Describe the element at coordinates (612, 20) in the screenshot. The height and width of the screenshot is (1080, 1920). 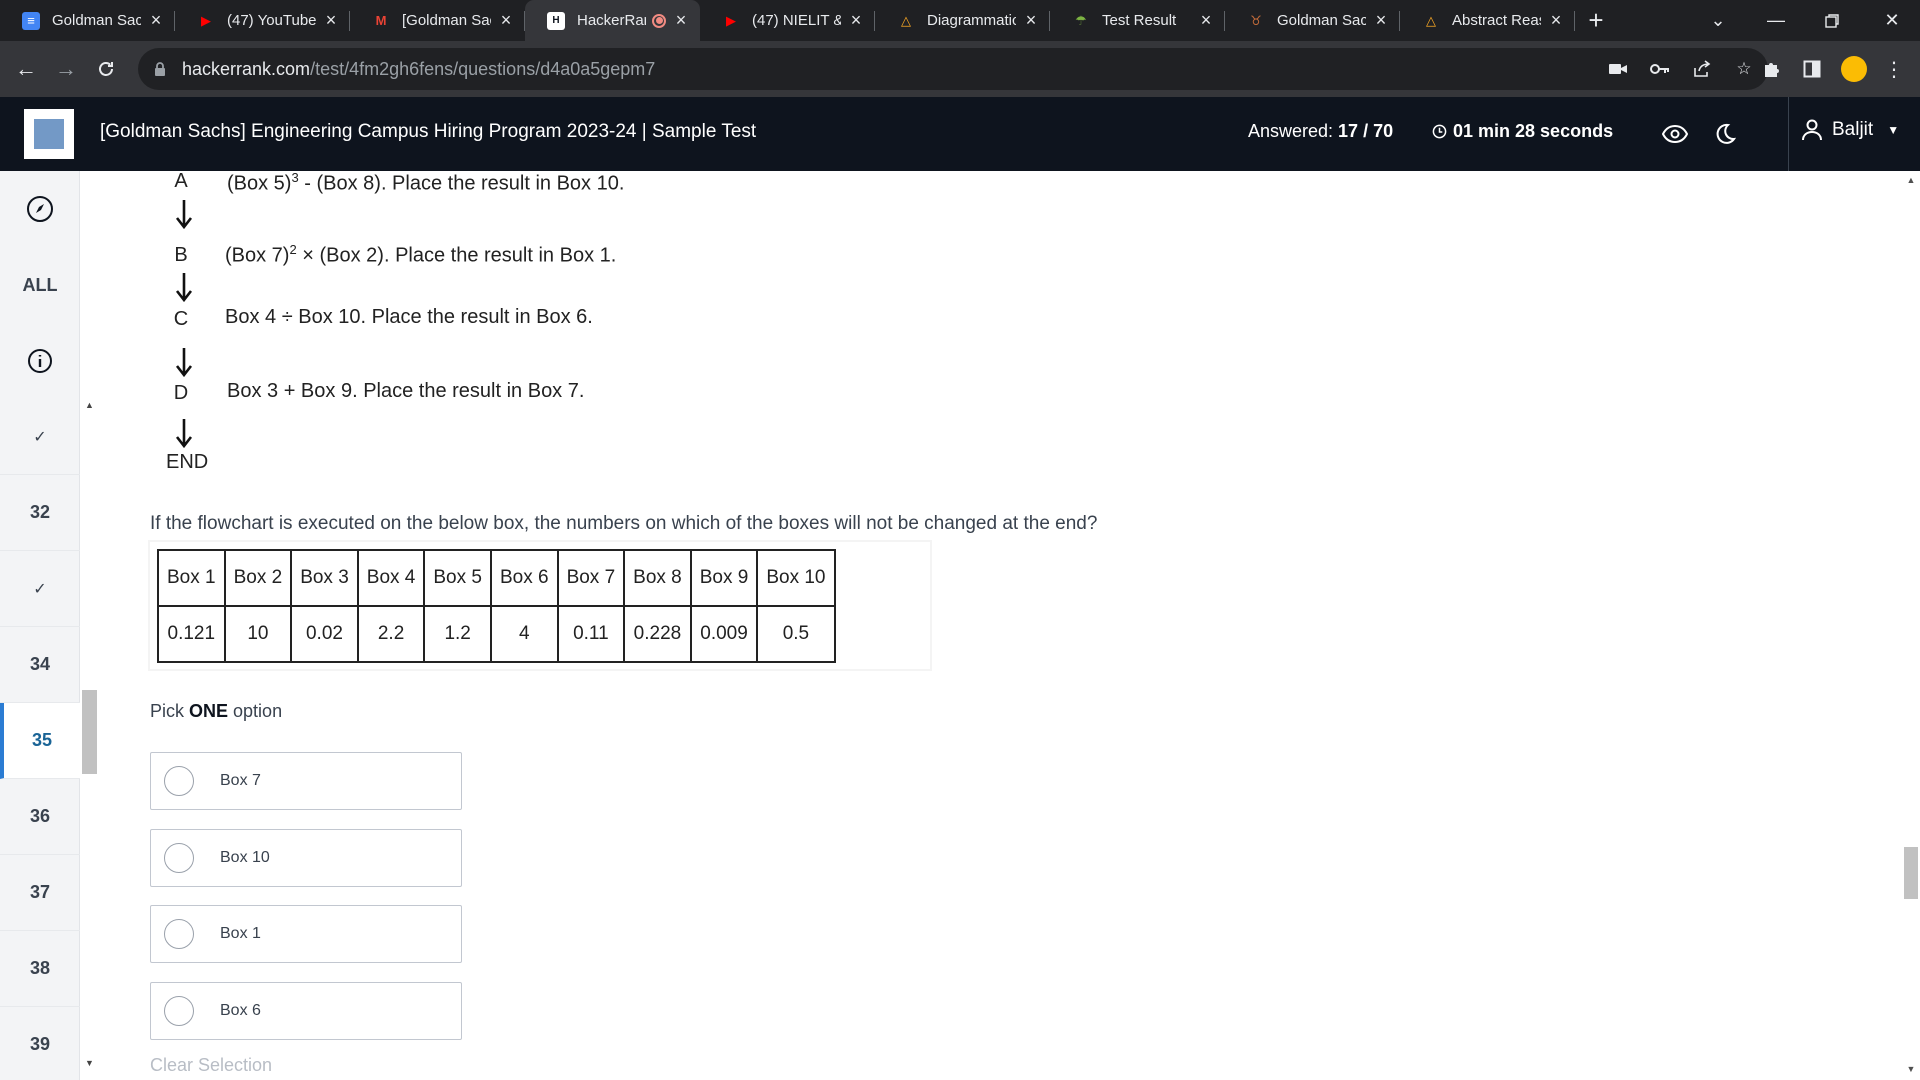
I see `browser-tab: H HackerRank ×` at that location.